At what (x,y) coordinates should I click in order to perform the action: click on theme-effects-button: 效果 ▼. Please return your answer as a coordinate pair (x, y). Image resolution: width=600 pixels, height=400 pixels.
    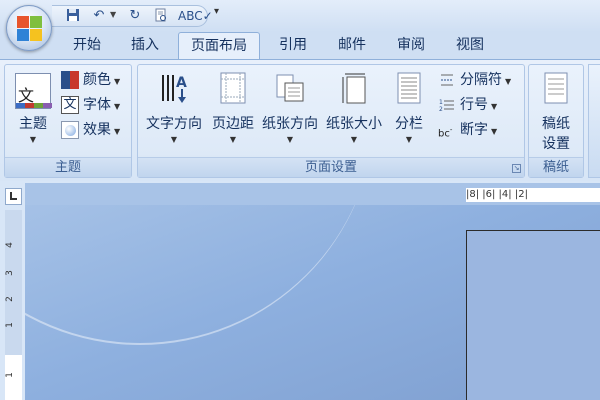
    Looking at the image, I should click on (90, 130).